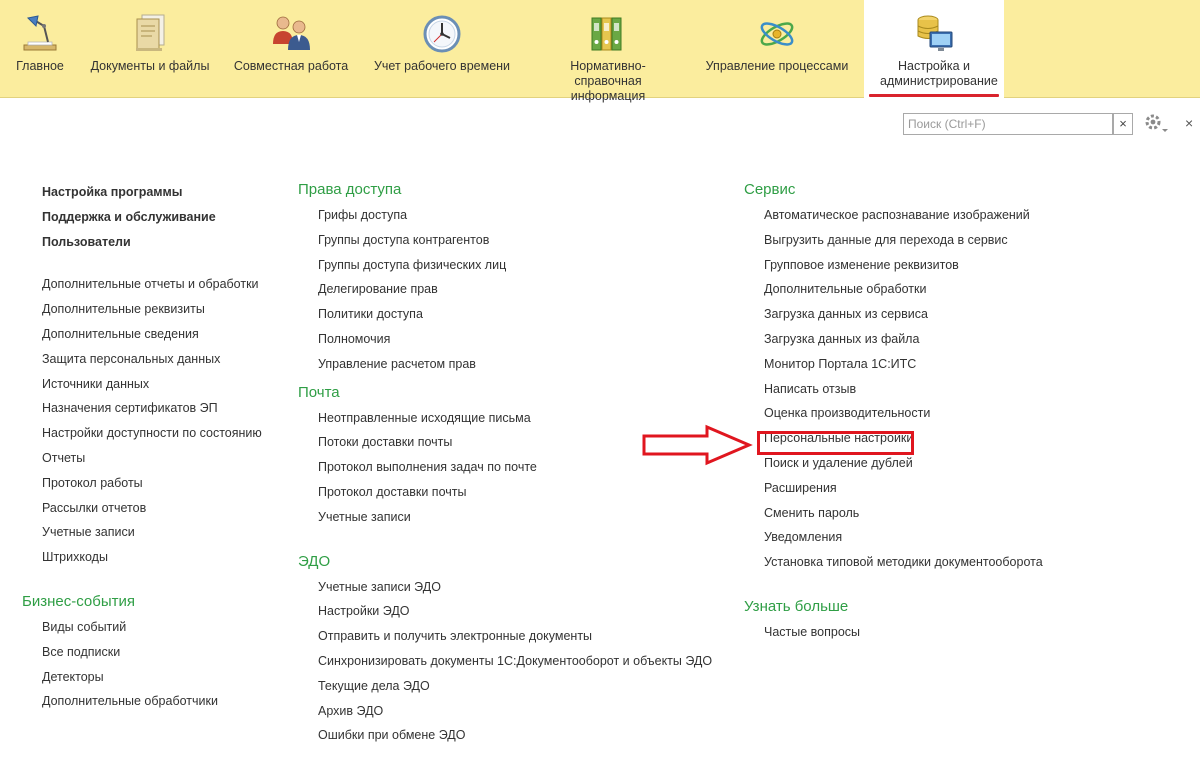  What do you see at coordinates (513, 492) in the screenshot?
I see `link-mail-delivery-log: Протокол доставки почты` at bounding box center [513, 492].